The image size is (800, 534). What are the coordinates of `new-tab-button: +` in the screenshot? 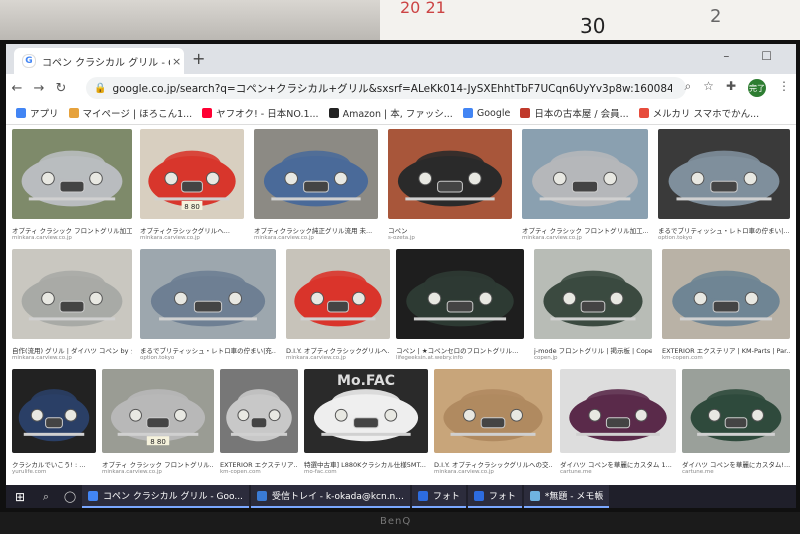 It's located at (198, 58).